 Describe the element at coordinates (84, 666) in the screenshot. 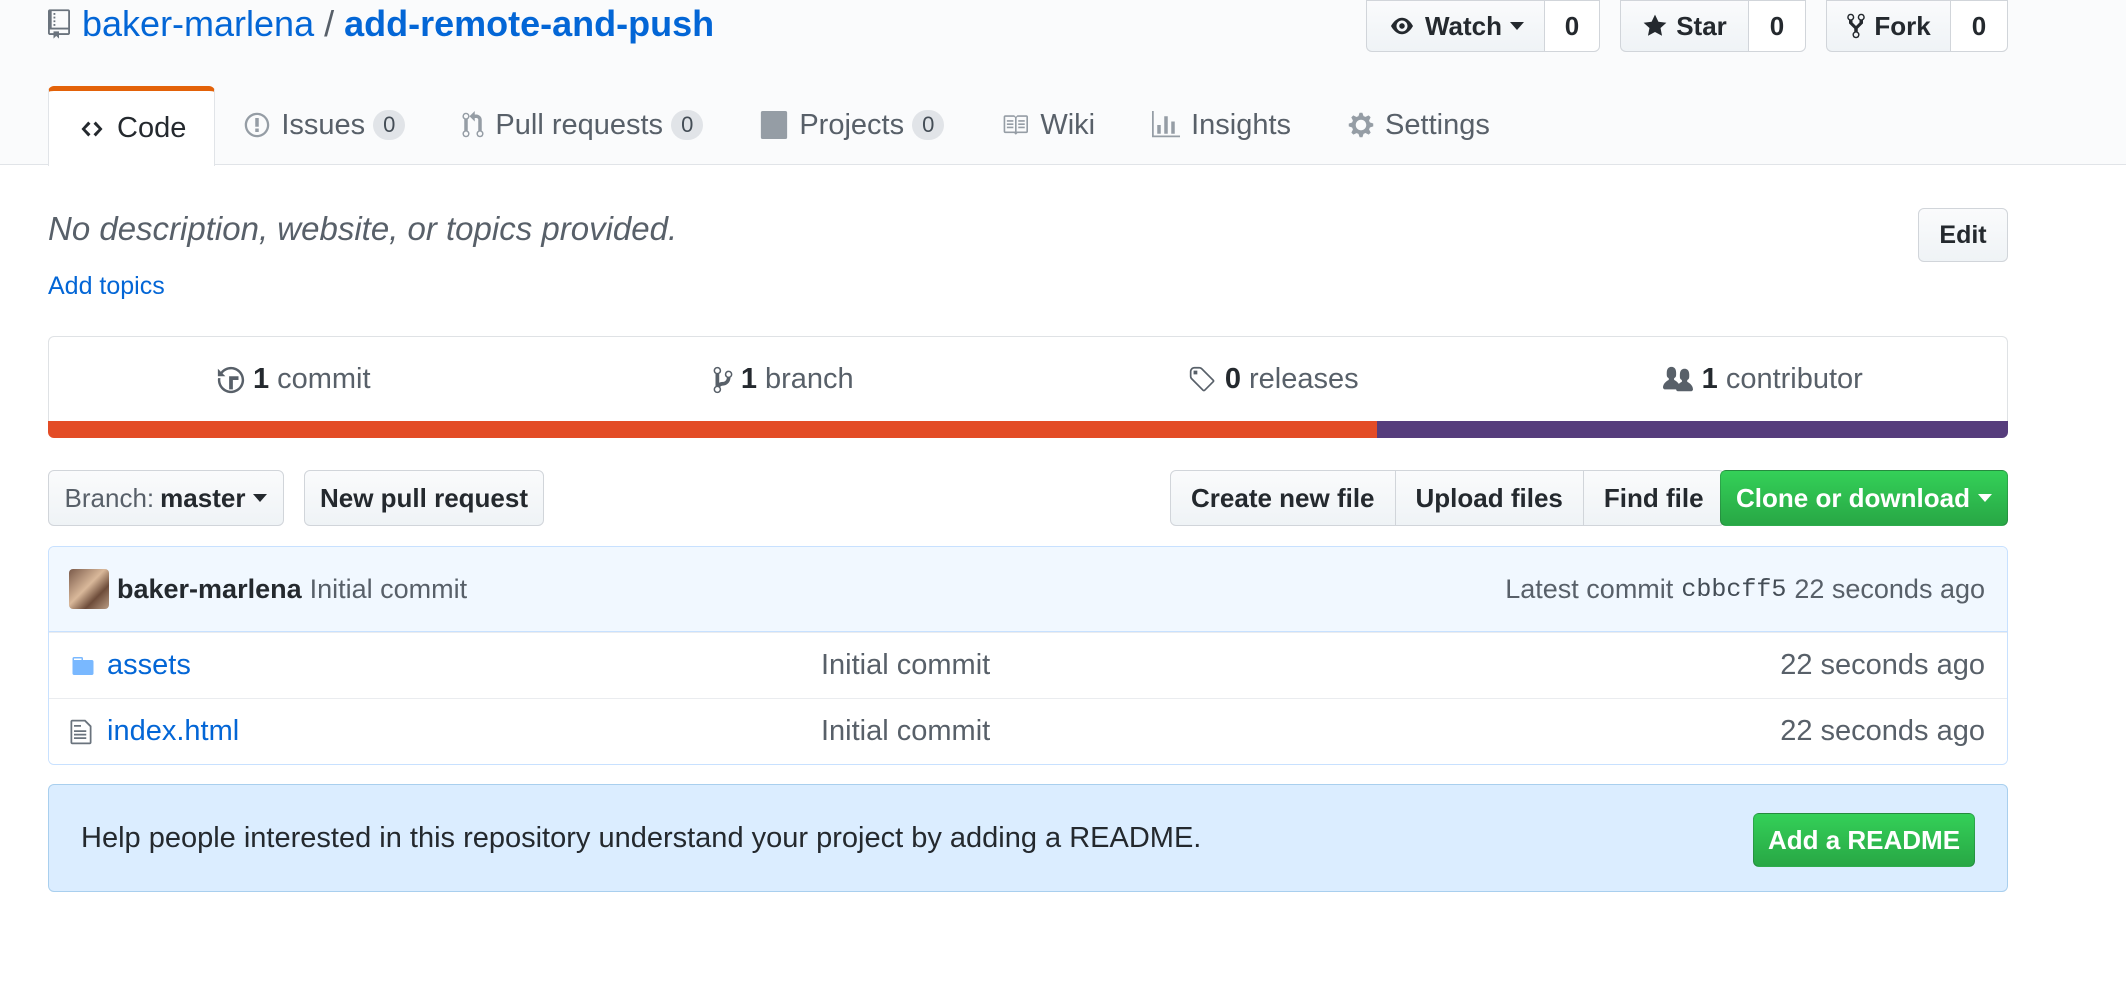

I see `folder-icon` at that location.